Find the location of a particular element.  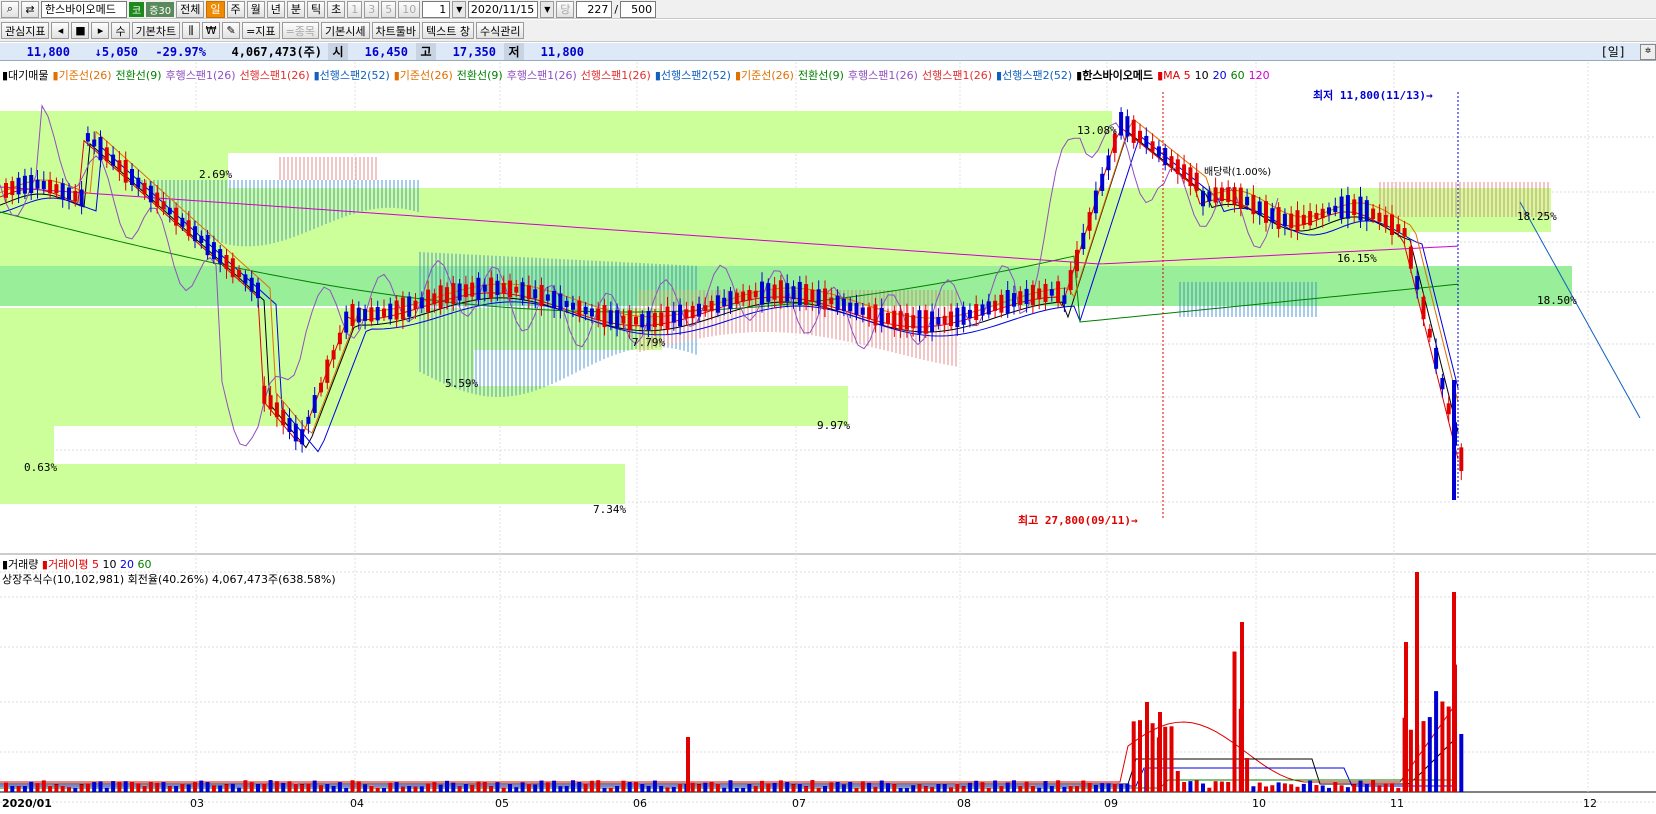

volume-ma5-line is located at coordinates (728, 743).